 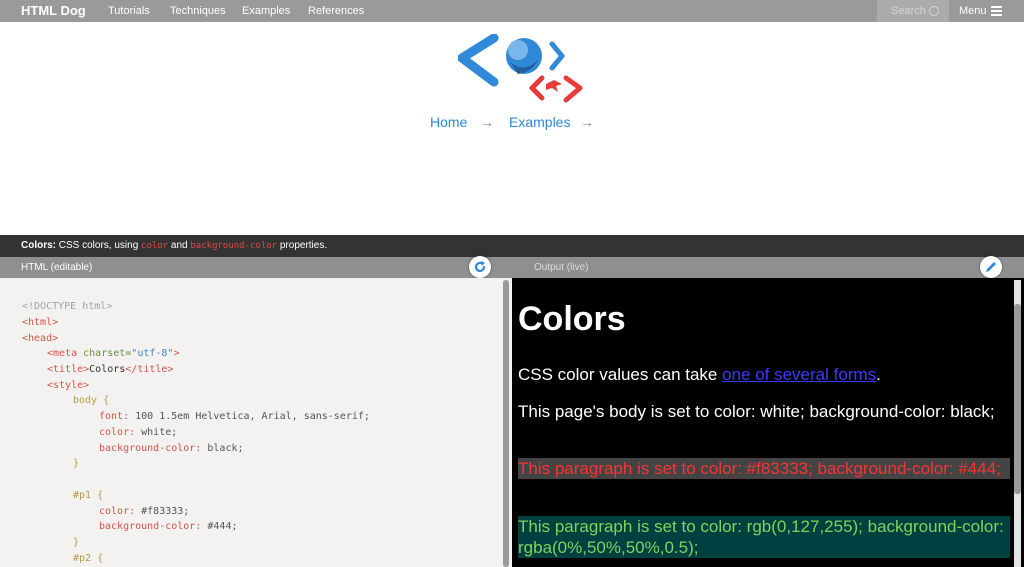 I want to click on html-panel-title: HTML (editable), so click(x=57, y=267).